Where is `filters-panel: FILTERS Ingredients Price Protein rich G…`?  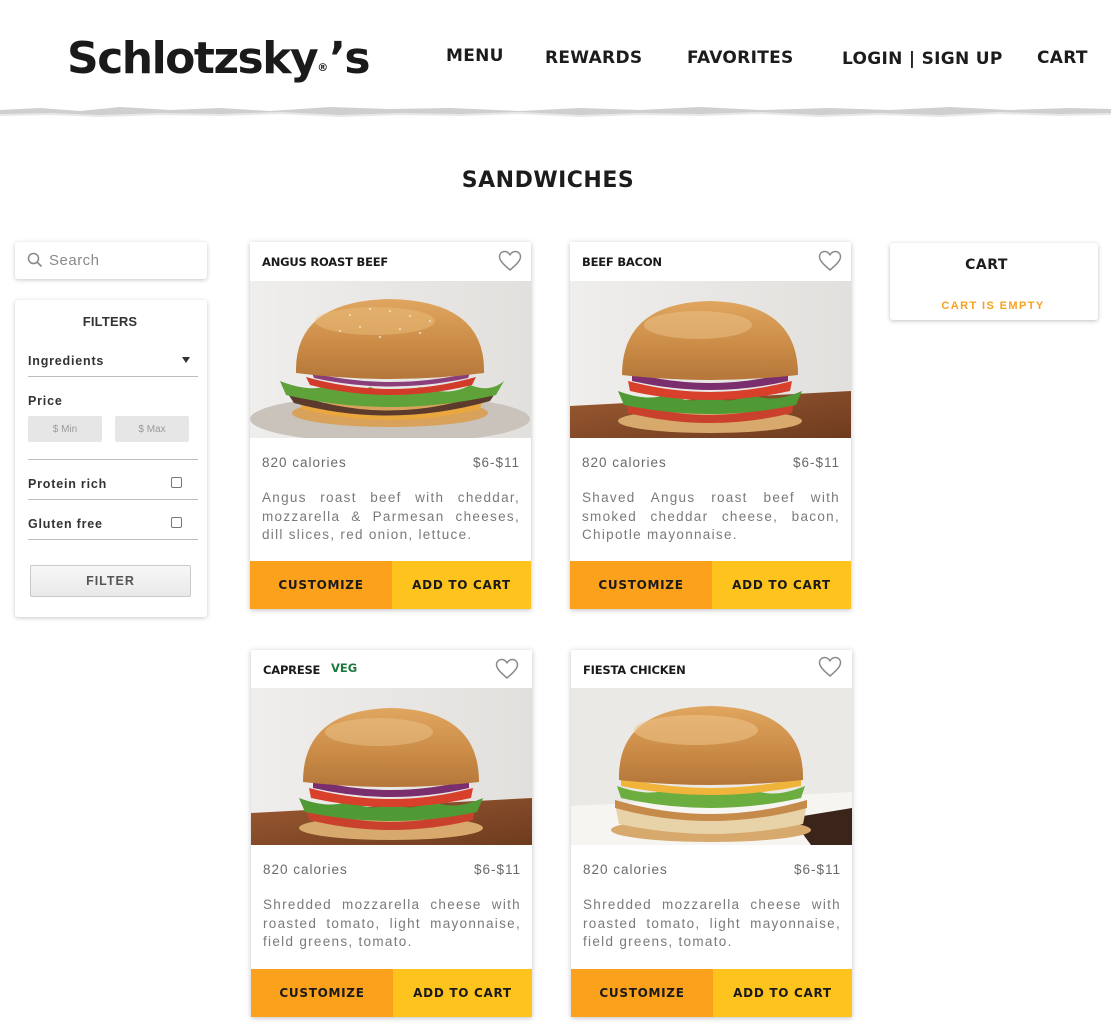
filters-panel: FILTERS Ingredients Price Protein rich G… is located at coordinates (111, 458).